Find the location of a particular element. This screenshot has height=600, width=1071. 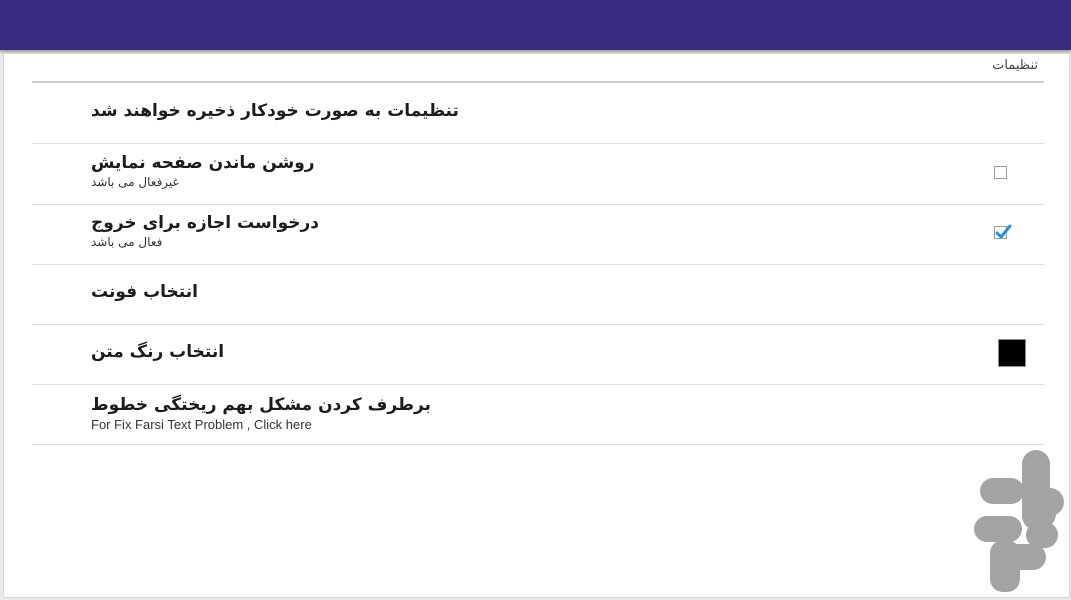

pref-keep-screen-on: روشن ماندن صفحه نمایش غیرفعال می باشد is located at coordinates (538, 174).